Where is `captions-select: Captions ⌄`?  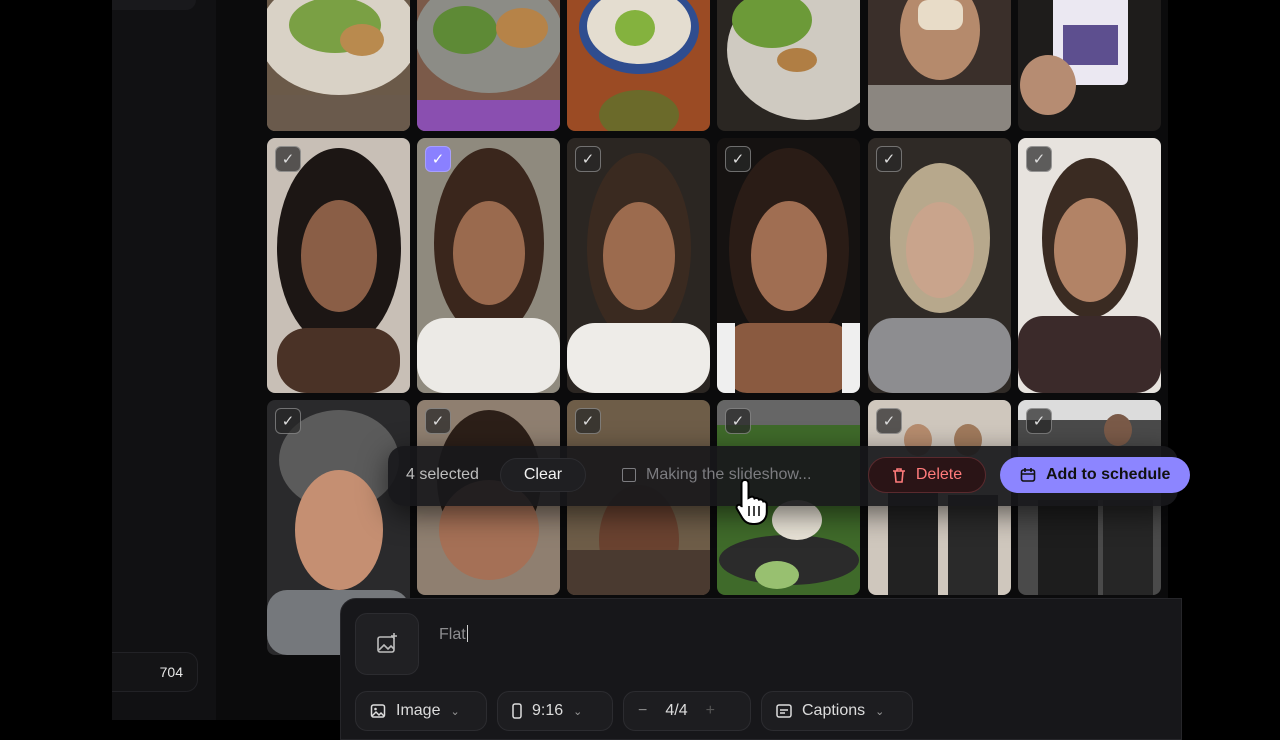 captions-select: Captions ⌄ is located at coordinates (837, 711).